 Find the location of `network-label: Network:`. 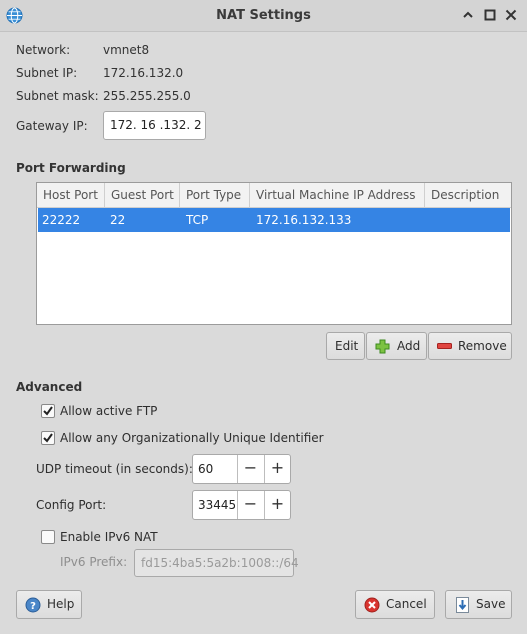

network-label: Network: is located at coordinates (43, 50).